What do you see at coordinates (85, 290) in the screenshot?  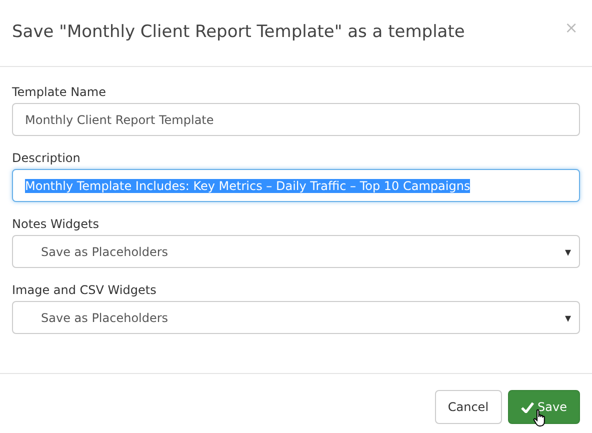 I see `field-label: Image and CSV Widgets` at bounding box center [85, 290].